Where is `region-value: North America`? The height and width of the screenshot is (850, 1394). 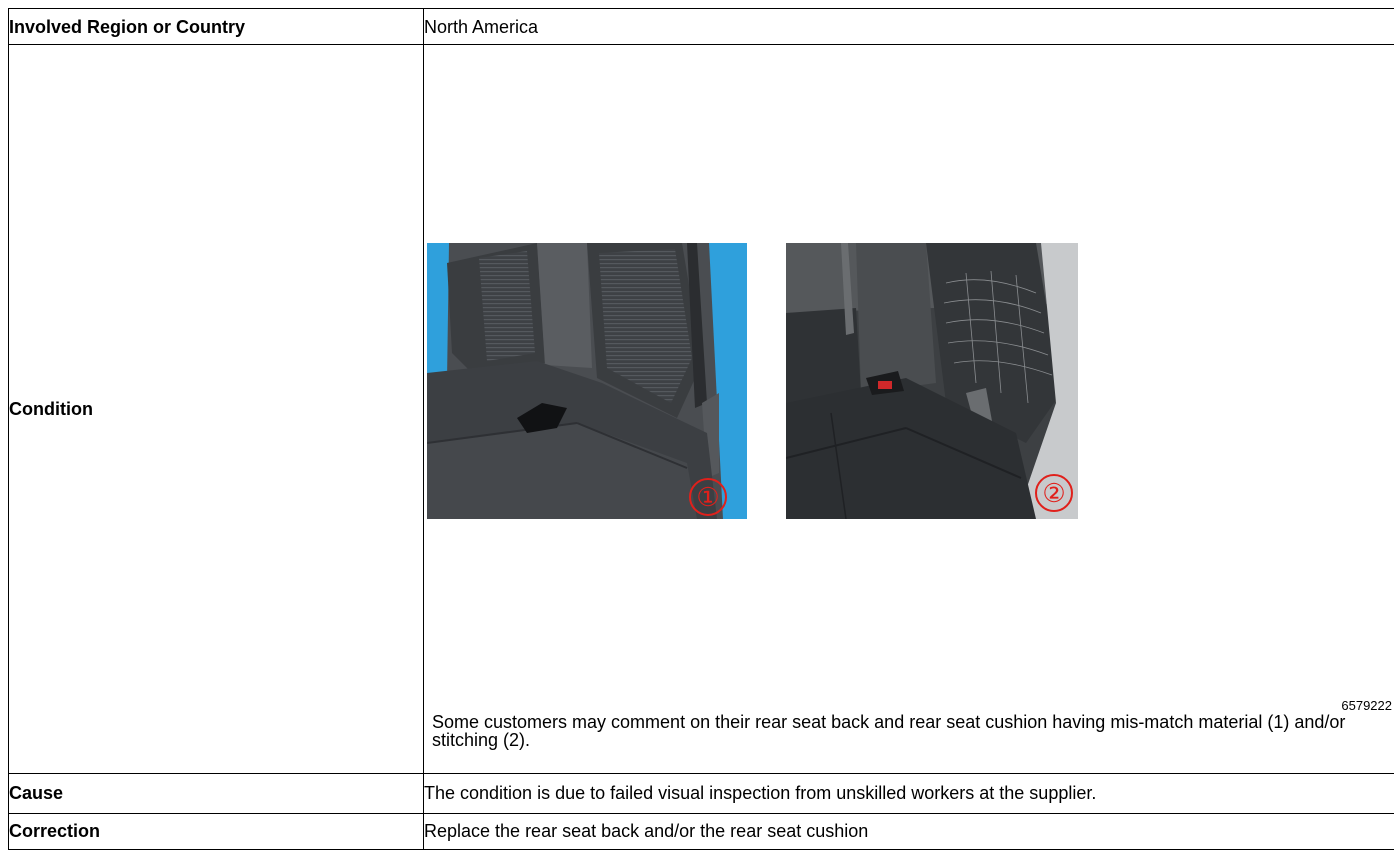 region-value: North America is located at coordinates (908, 26).